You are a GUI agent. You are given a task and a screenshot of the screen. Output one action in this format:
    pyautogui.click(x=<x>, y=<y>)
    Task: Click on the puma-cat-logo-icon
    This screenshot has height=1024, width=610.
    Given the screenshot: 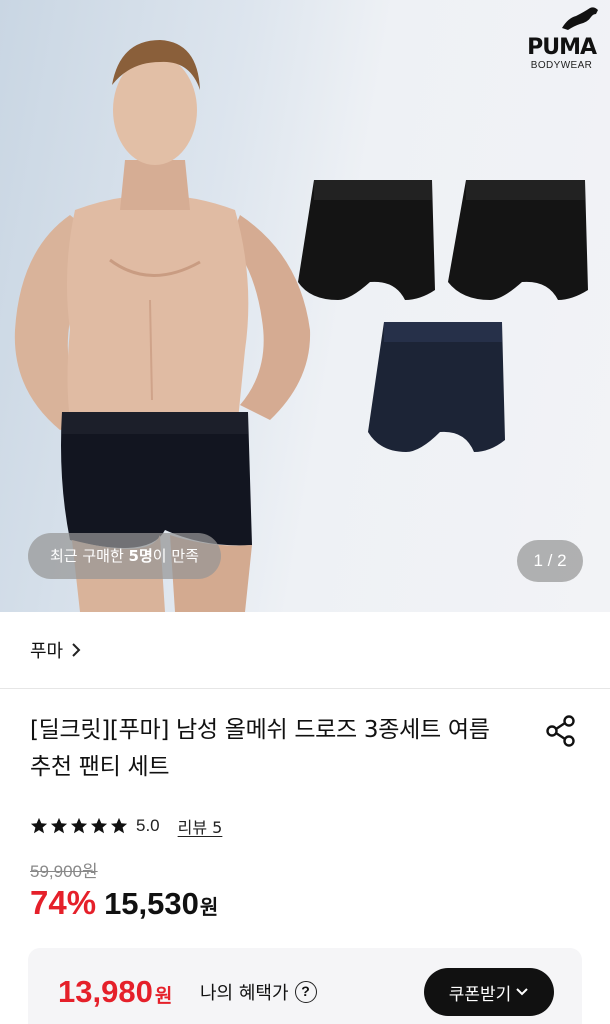 What is the action you would take?
    pyautogui.click(x=580, y=19)
    